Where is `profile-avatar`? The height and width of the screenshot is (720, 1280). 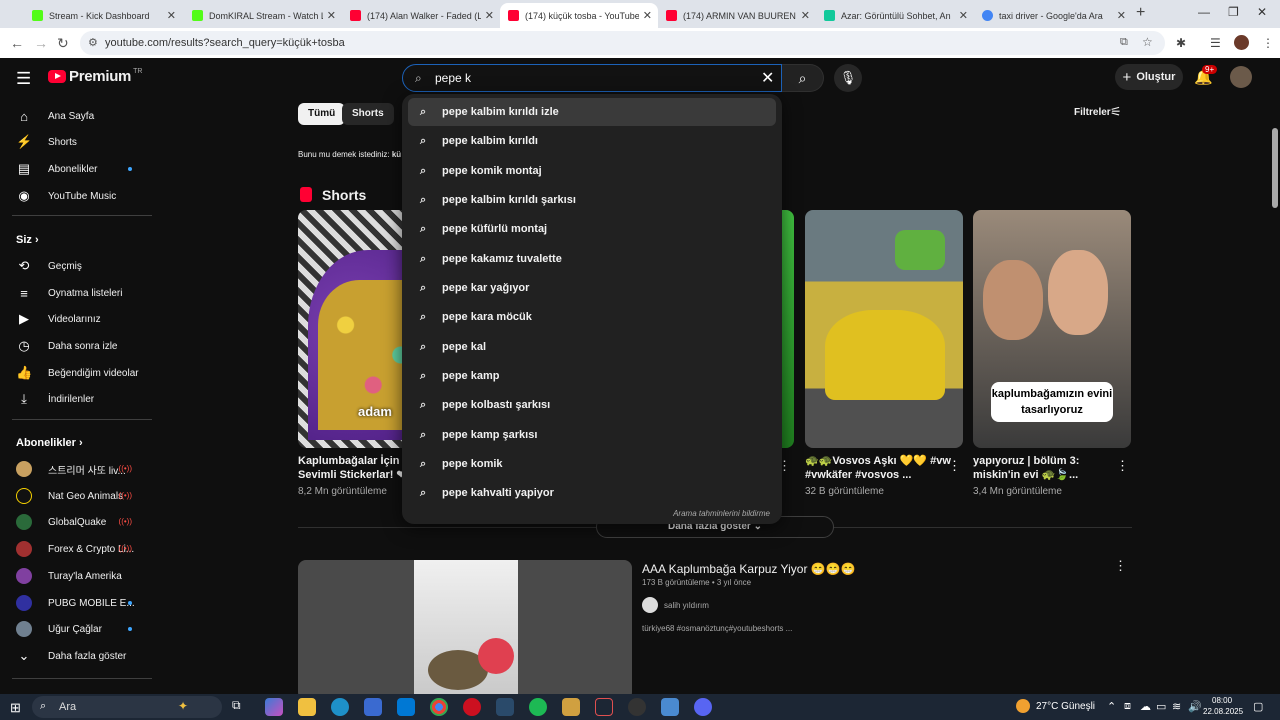
profile-avatar is located at coordinates (1241, 42).